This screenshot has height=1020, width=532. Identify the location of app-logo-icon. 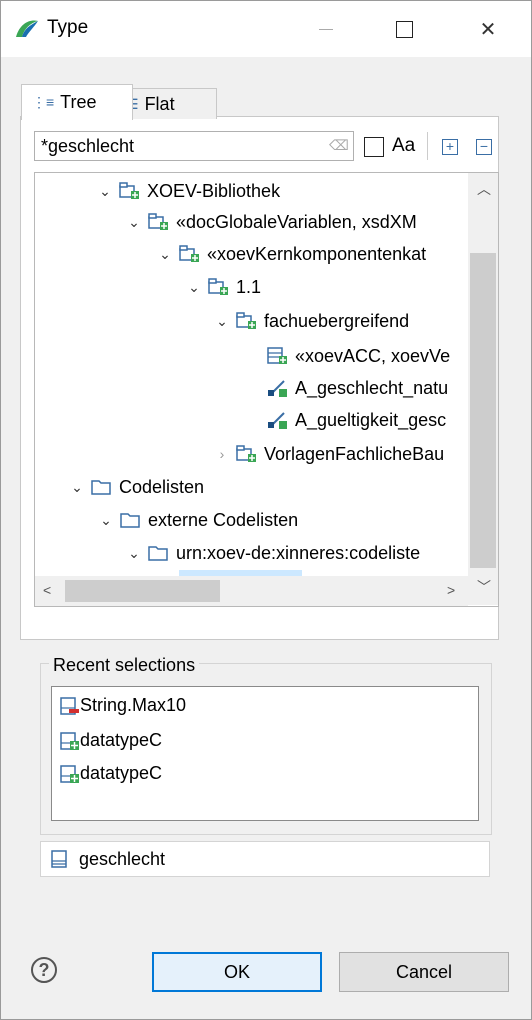
(27, 28).